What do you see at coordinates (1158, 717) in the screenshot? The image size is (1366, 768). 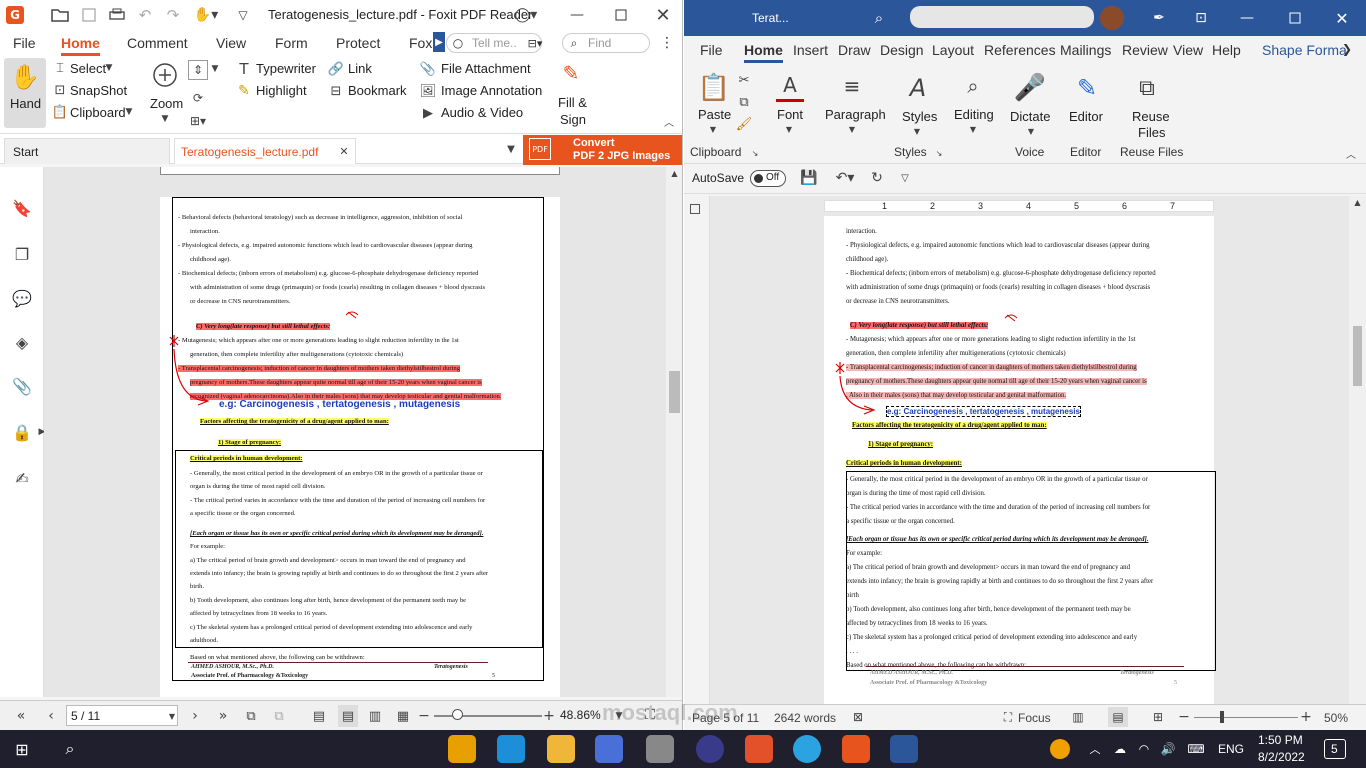 I see `web-layout-icon: ⊞` at bounding box center [1158, 717].